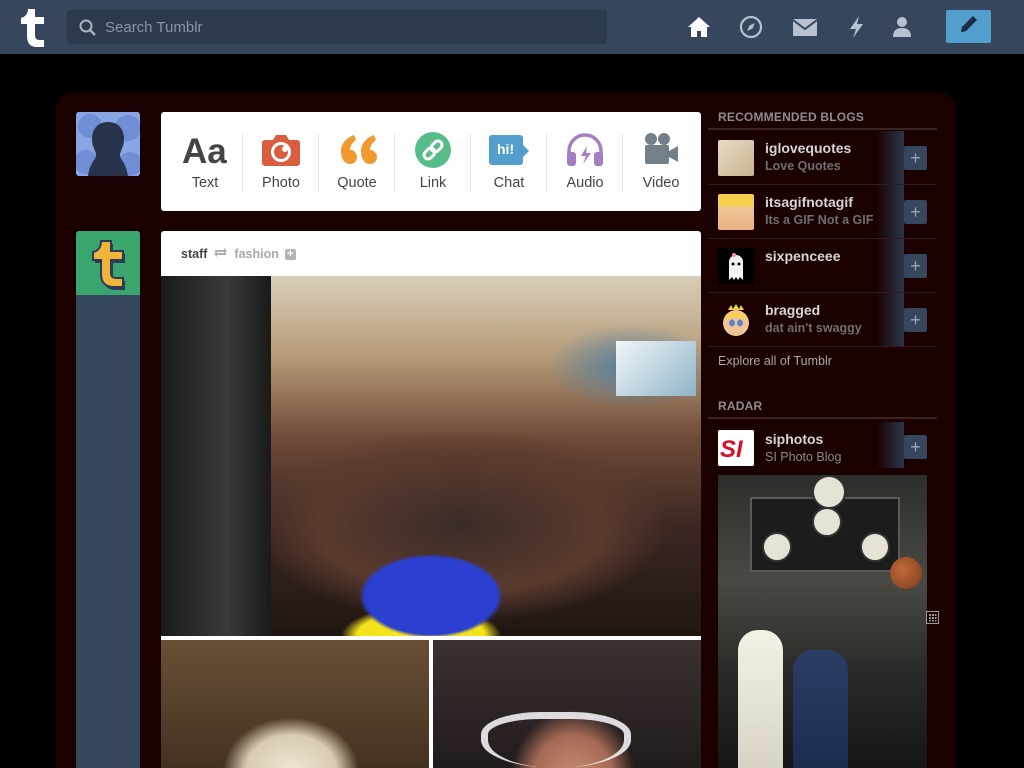  I want to click on text-aa-icon: Aa, so click(205, 150).